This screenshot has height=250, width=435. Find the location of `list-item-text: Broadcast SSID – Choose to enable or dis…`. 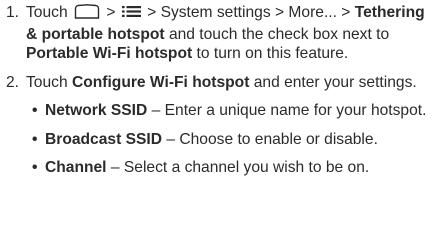

list-item-text: Broadcast SSID – Choose to enable or dis… is located at coordinates (211, 140).